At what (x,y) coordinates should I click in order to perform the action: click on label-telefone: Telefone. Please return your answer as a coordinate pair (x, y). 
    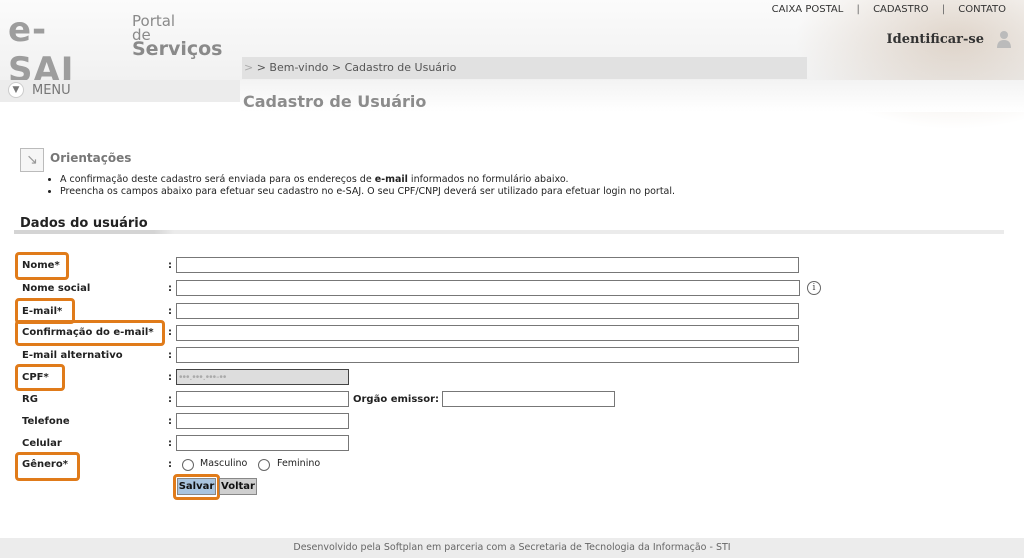
    Looking at the image, I should click on (46, 421).